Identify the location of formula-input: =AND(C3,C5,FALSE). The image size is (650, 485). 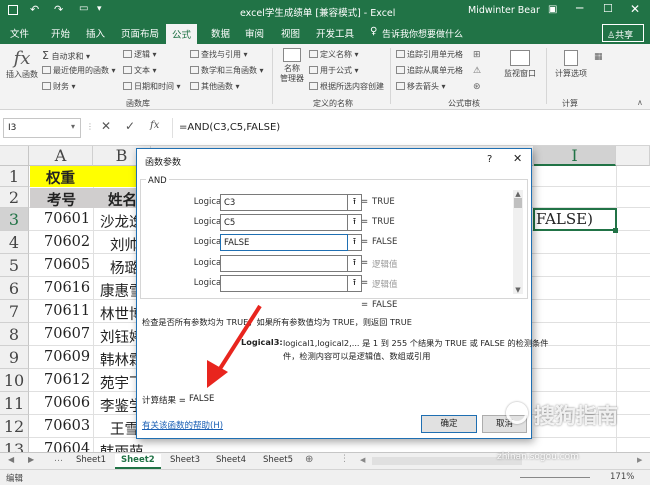
(409, 128).